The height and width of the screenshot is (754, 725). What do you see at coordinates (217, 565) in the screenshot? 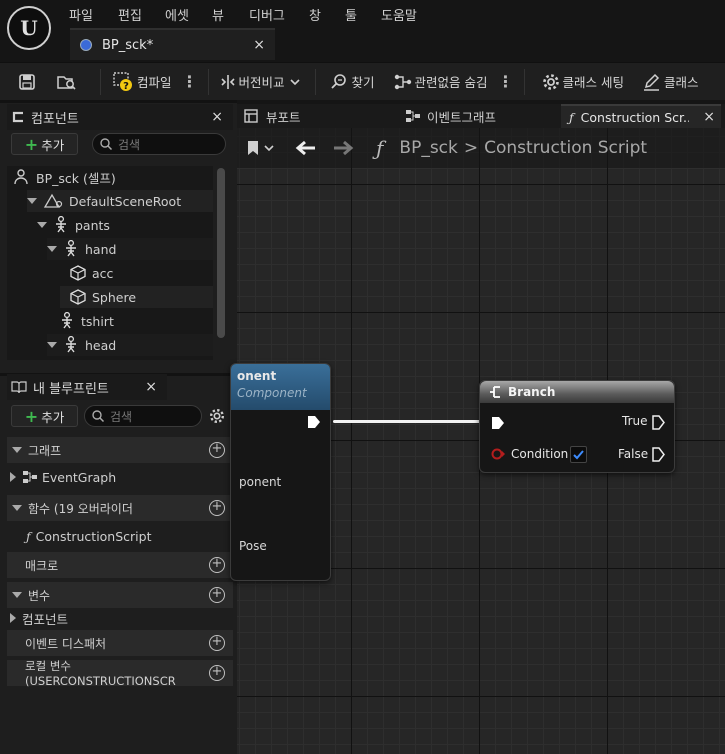
I see `add-macro-icon: +` at bounding box center [217, 565].